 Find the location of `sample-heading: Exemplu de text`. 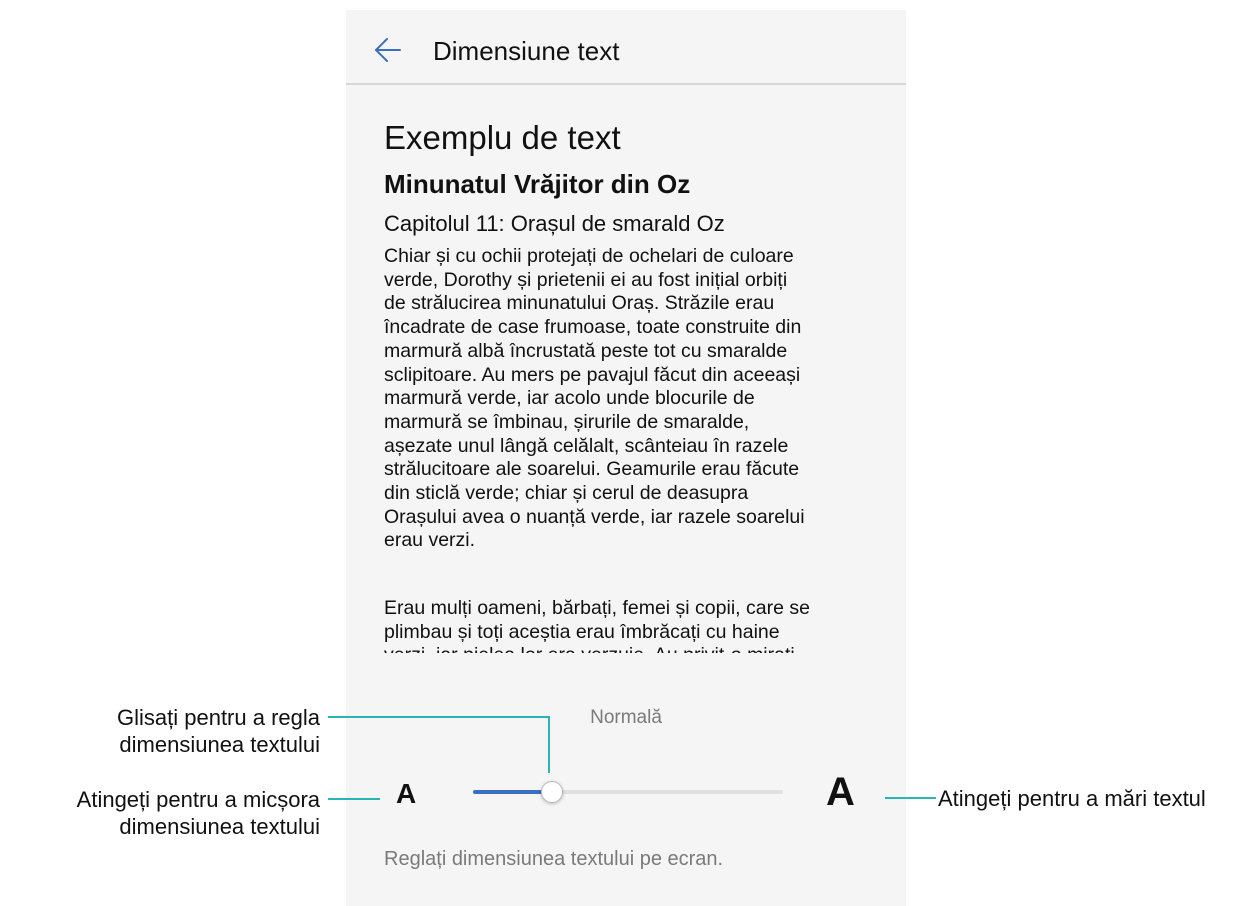

sample-heading: Exemplu de text is located at coordinates (502, 137).